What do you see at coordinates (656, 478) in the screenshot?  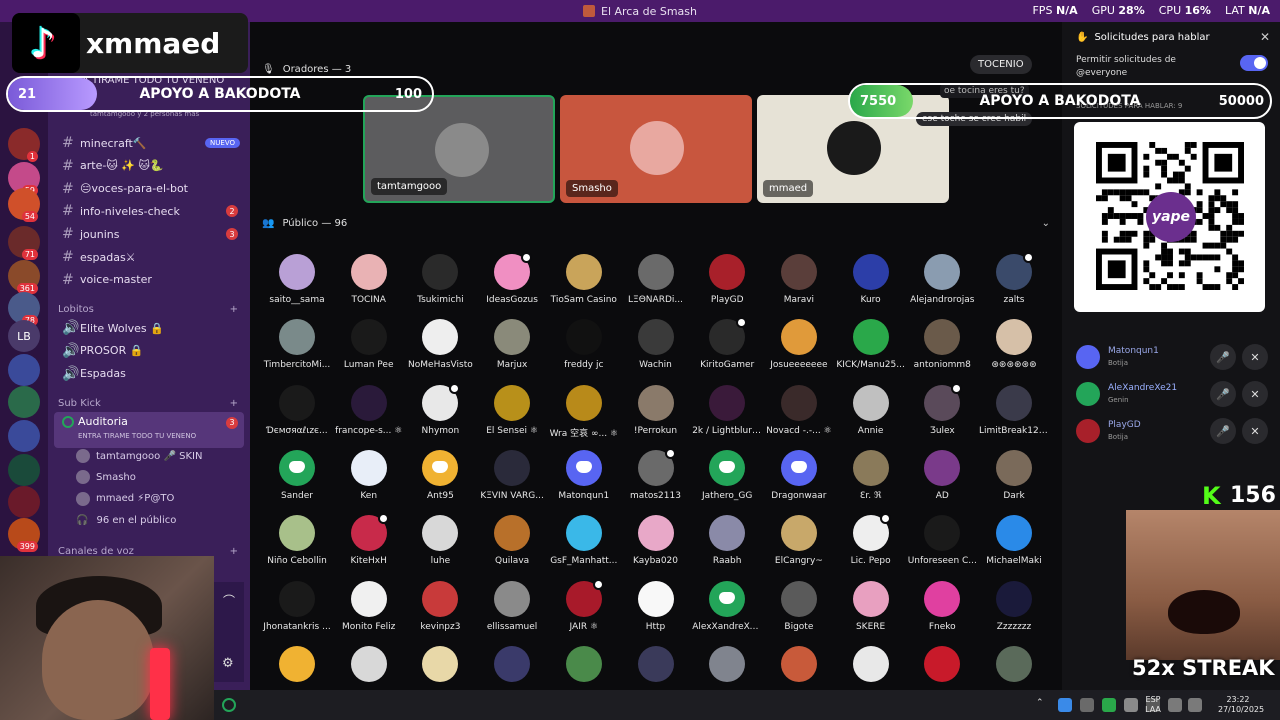 I see `audience-member: matos2113` at bounding box center [656, 478].